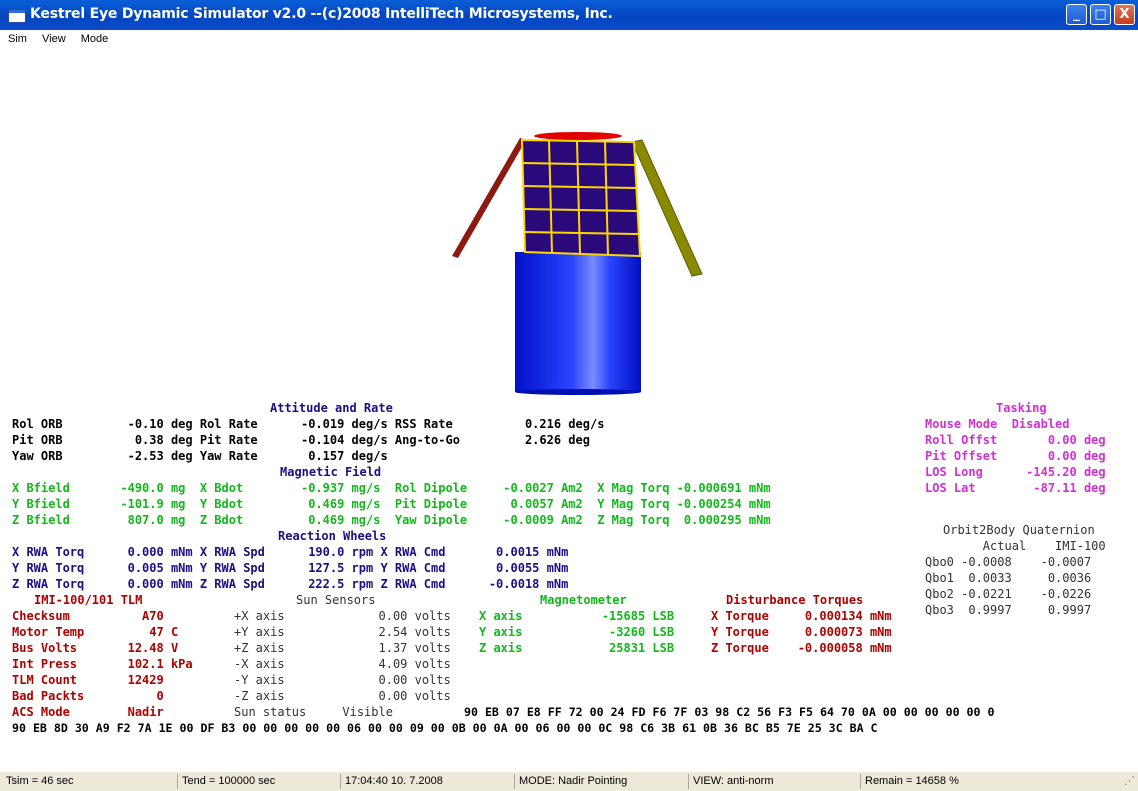 This screenshot has height=791, width=1138. I want to click on tasking-los-lat: LOS Lat -87.11 deg, so click(1015, 488).